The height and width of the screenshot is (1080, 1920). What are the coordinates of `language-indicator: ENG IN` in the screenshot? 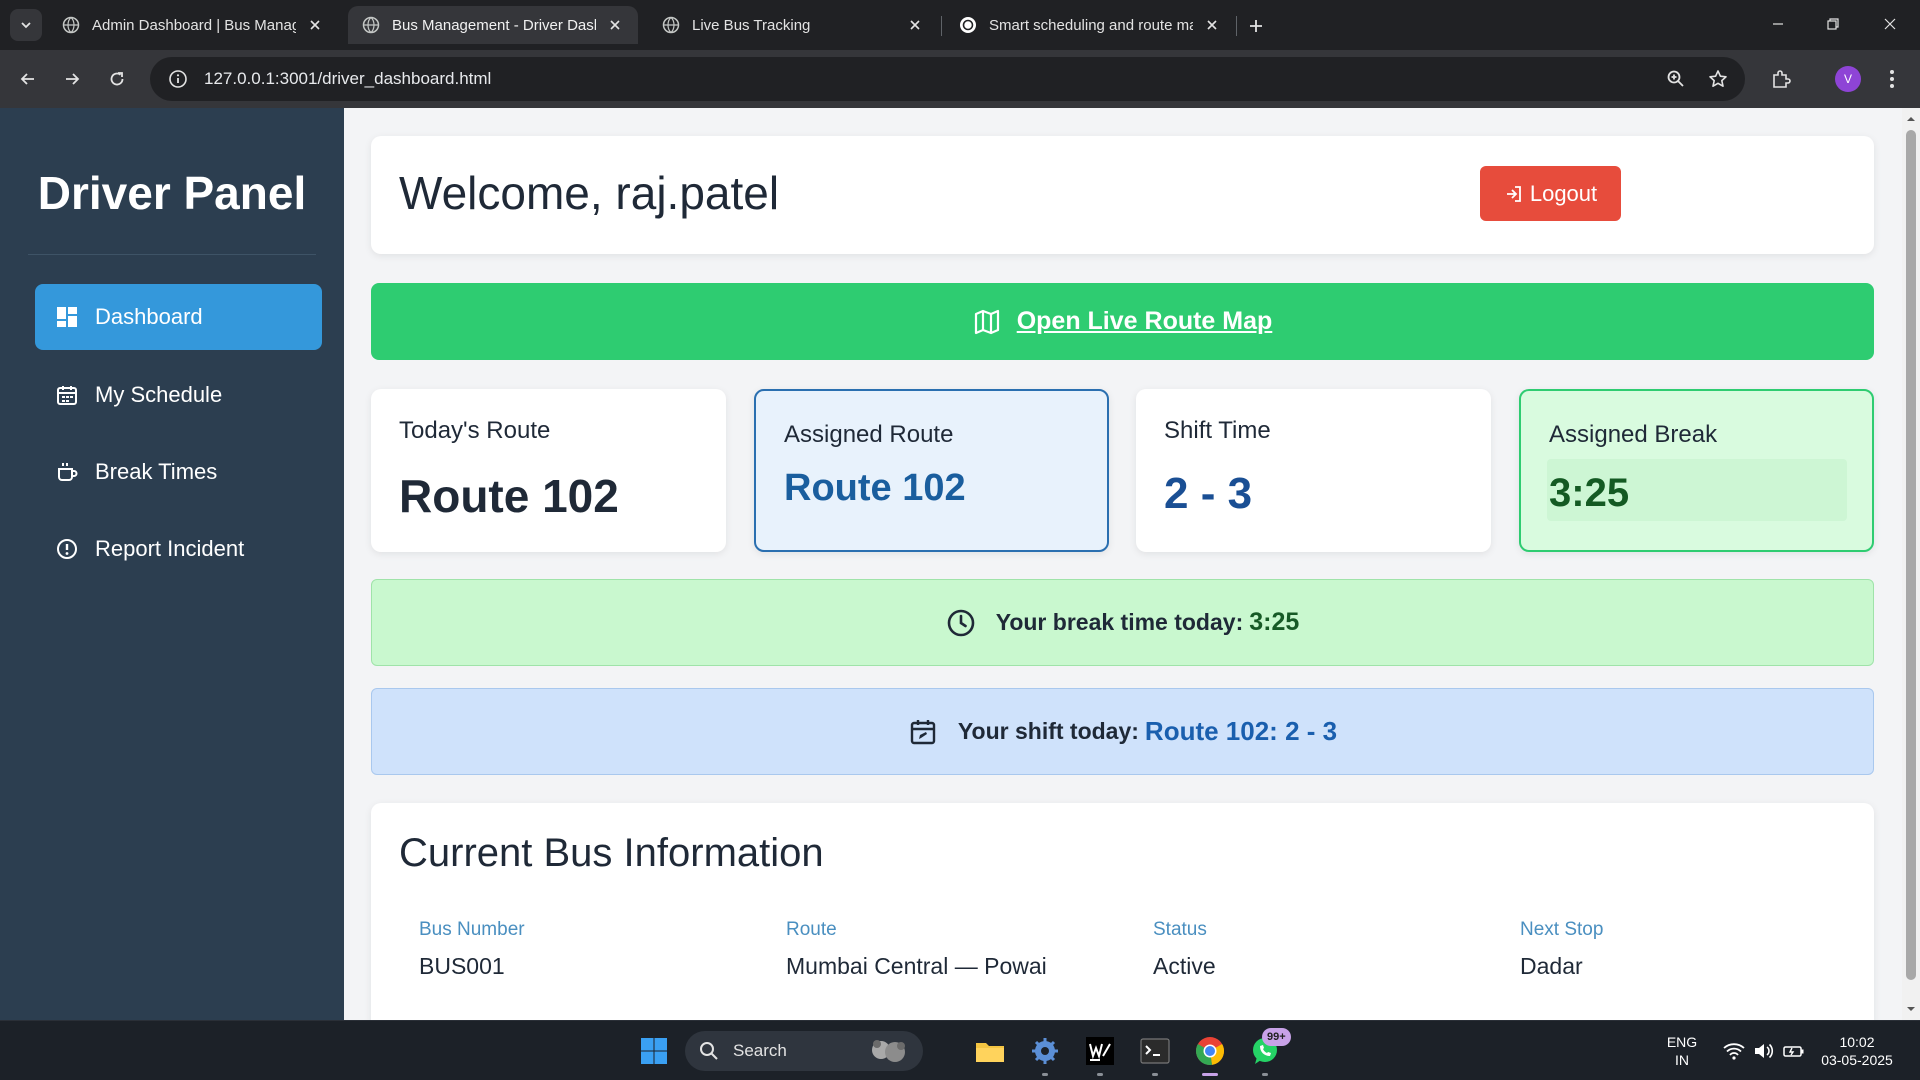 It's located at (1682, 1051).